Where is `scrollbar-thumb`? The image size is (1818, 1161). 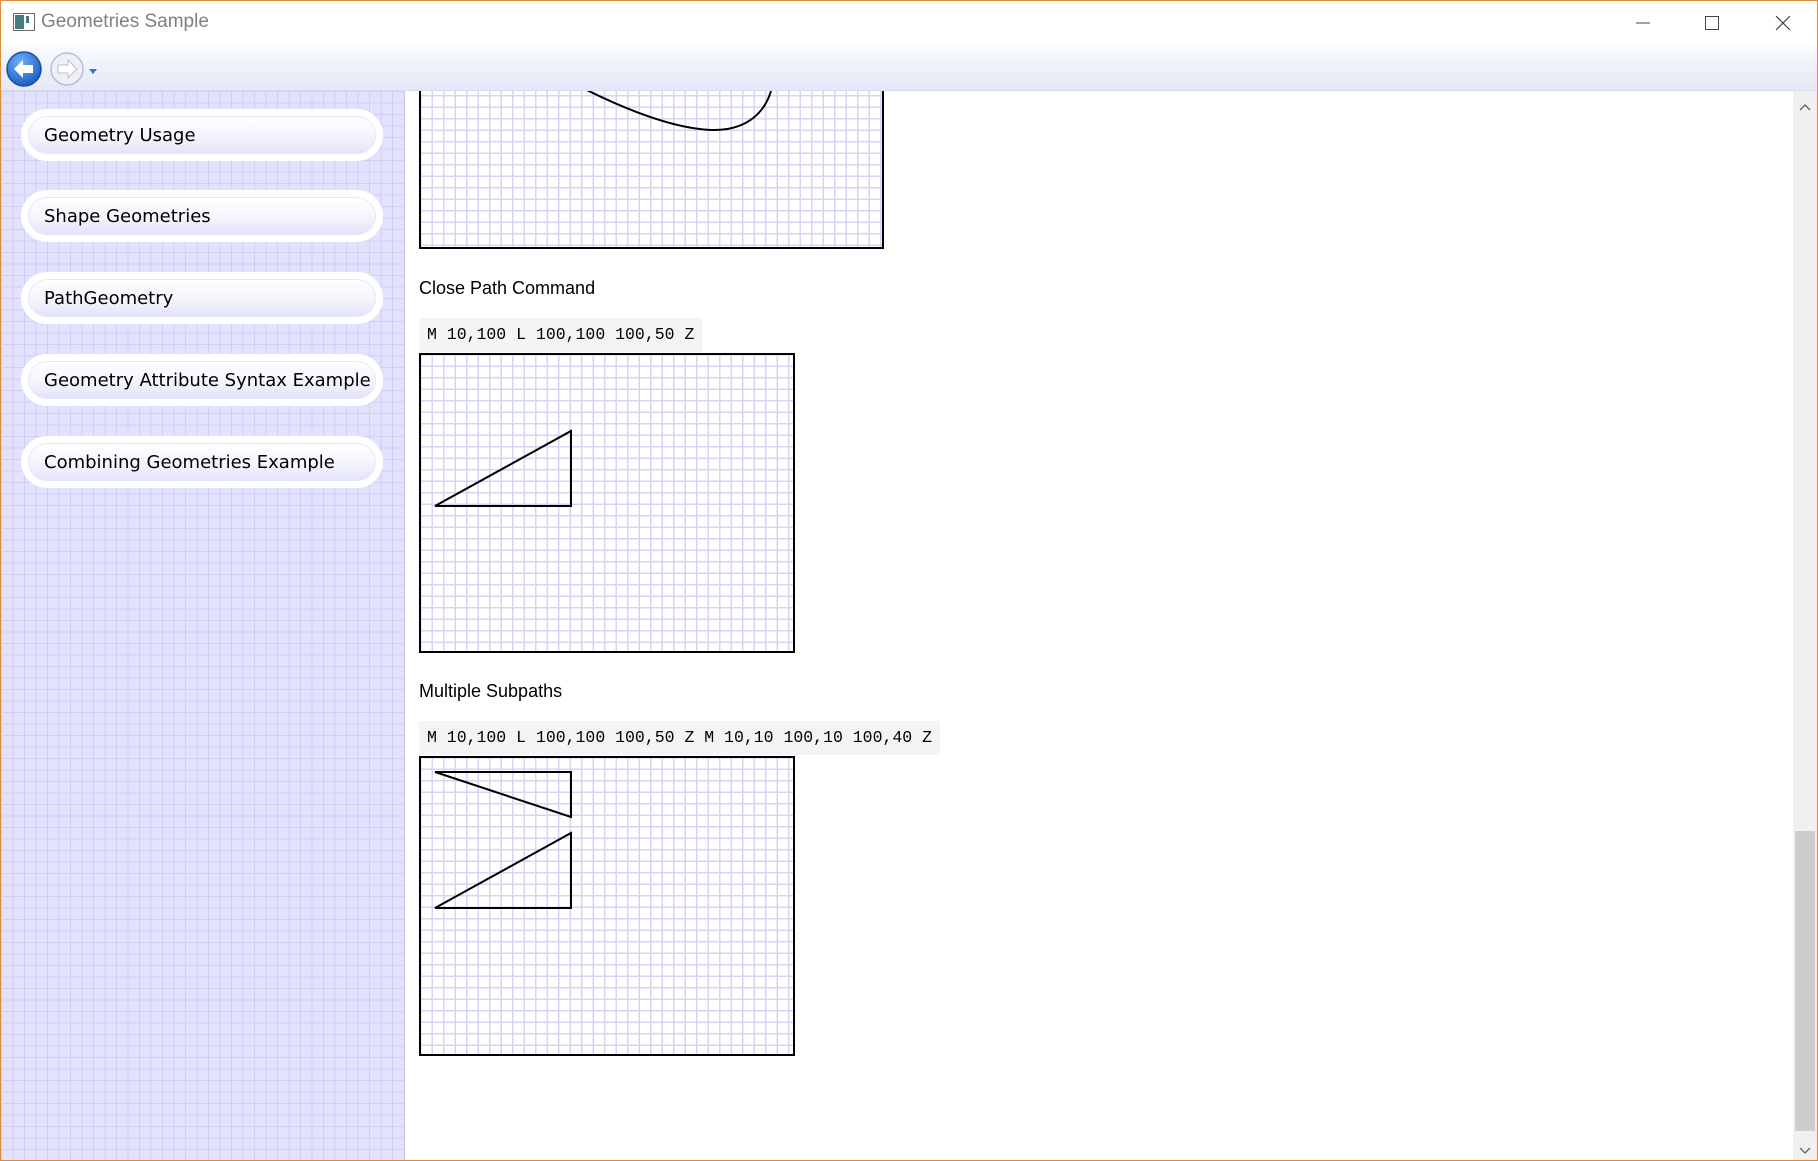
scrollbar-thumb is located at coordinates (1805, 981).